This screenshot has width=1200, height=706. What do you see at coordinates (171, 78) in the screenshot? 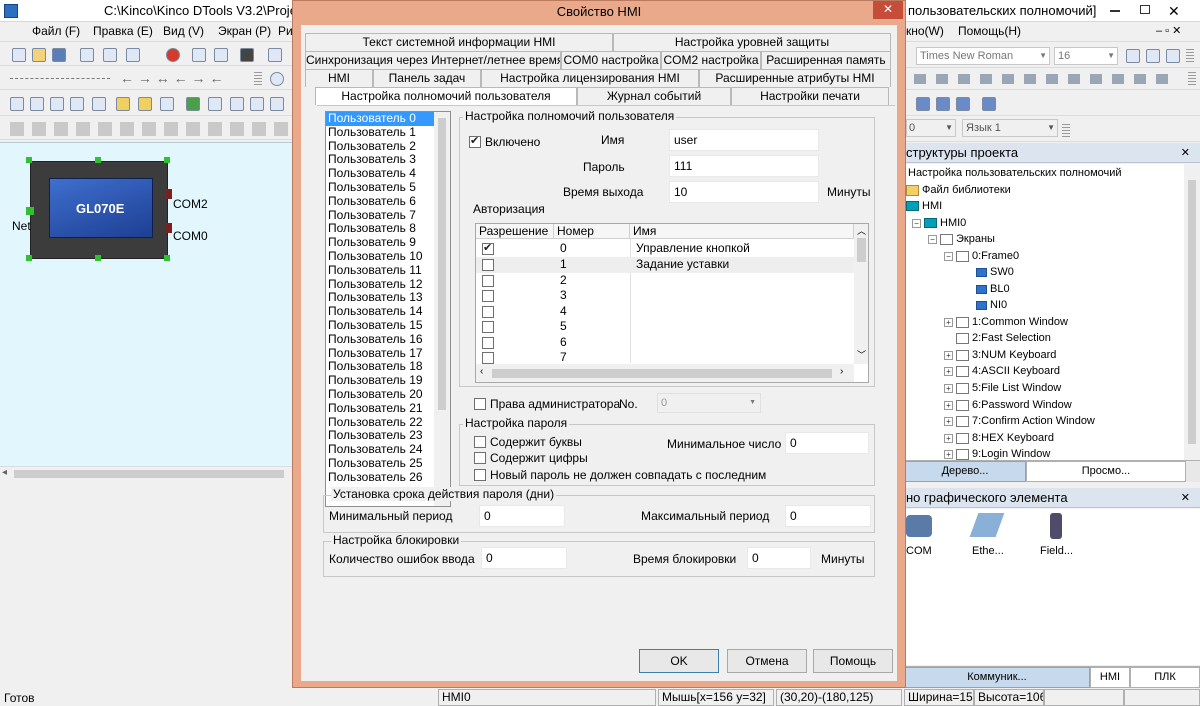
I see `arrow-tools: ← → ↔ ← → ←` at bounding box center [171, 78].